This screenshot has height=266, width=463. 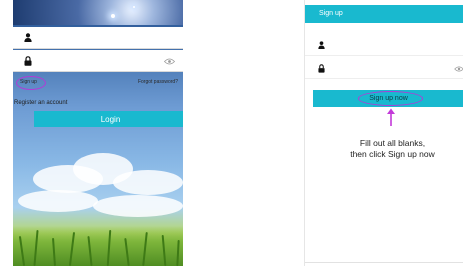 I want to click on instruction-line-1: Fill out all blanks,, so click(x=392, y=143).